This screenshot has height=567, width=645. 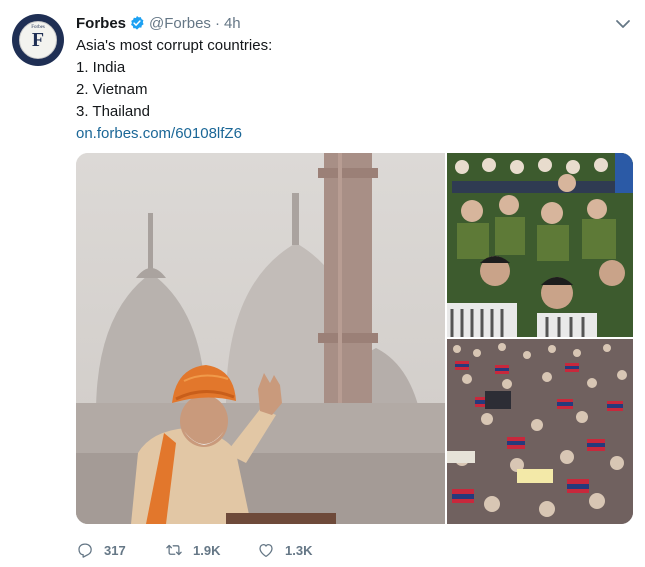 What do you see at coordinates (284, 550) in the screenshot?
I see `like-button: 1.3K` at bounding box center [284, 550].